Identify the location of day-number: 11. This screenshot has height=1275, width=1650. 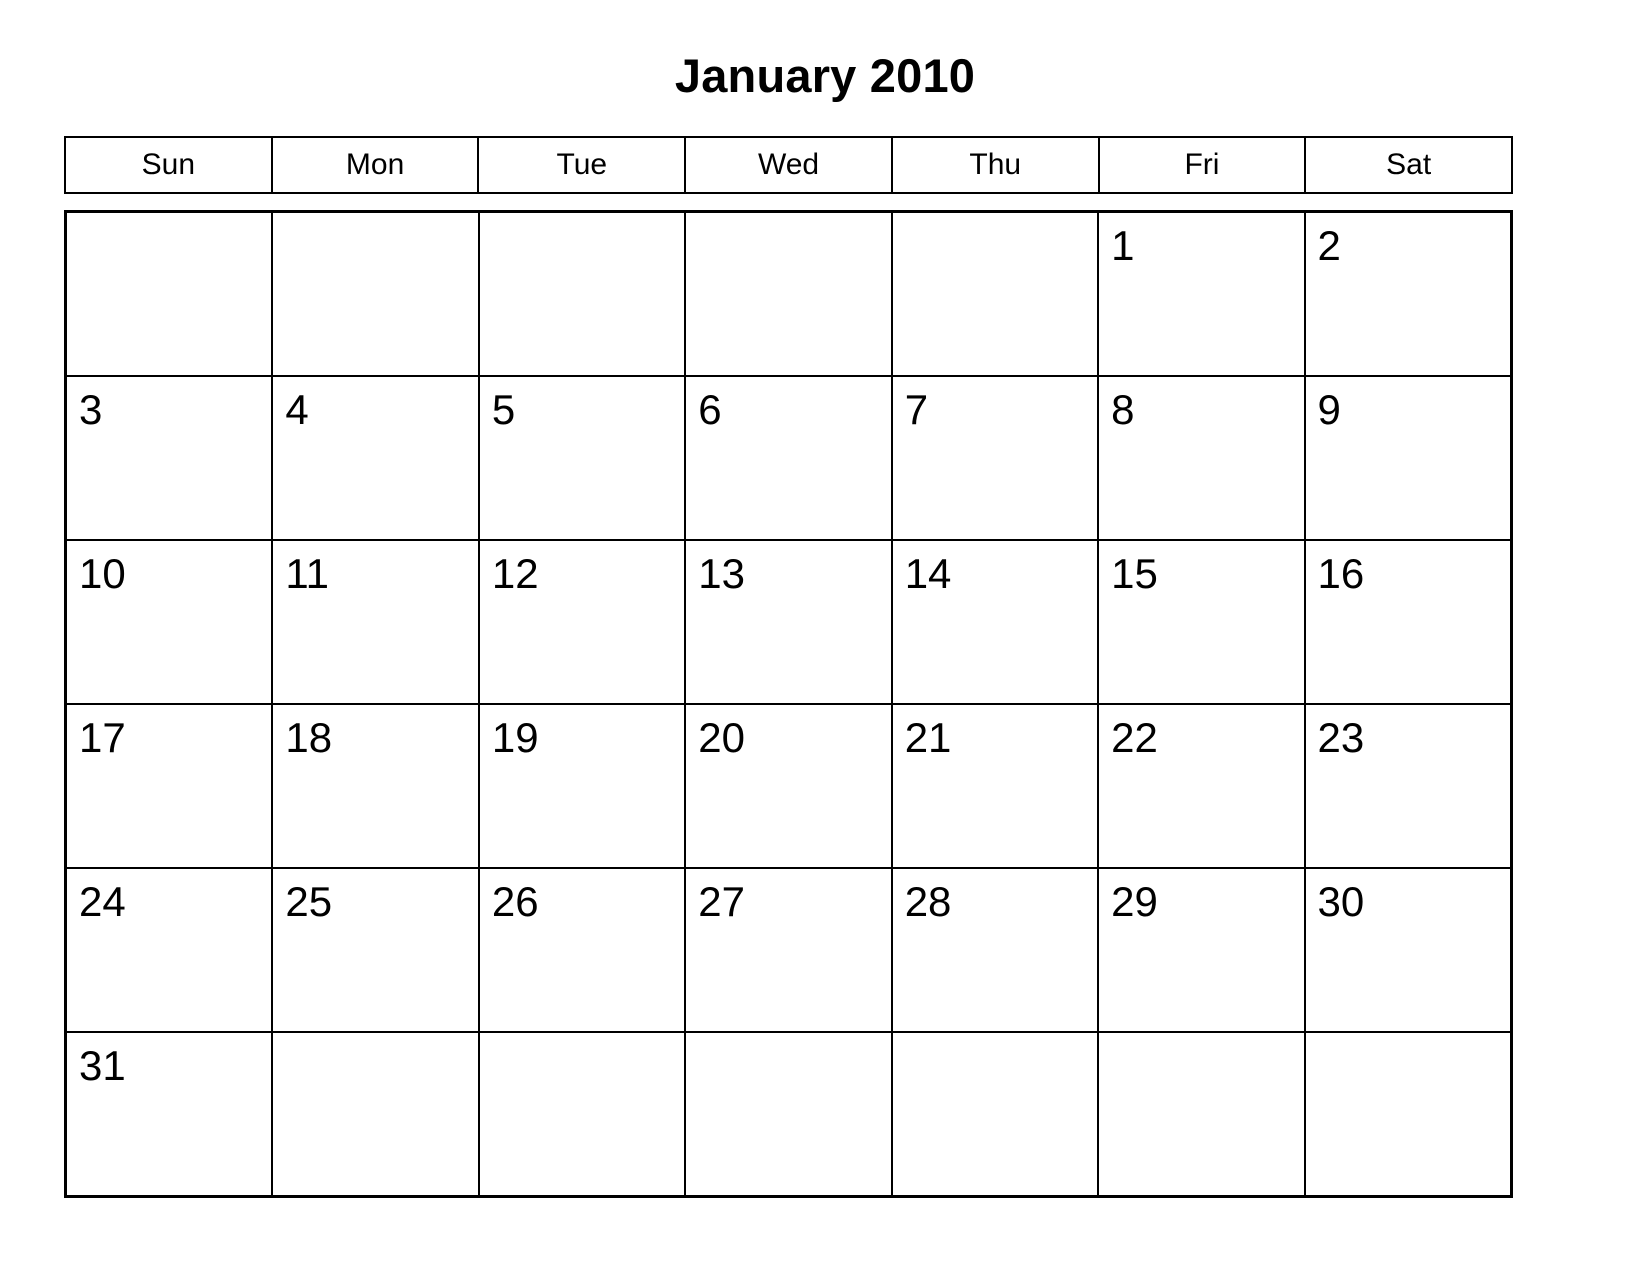
(307, 573).